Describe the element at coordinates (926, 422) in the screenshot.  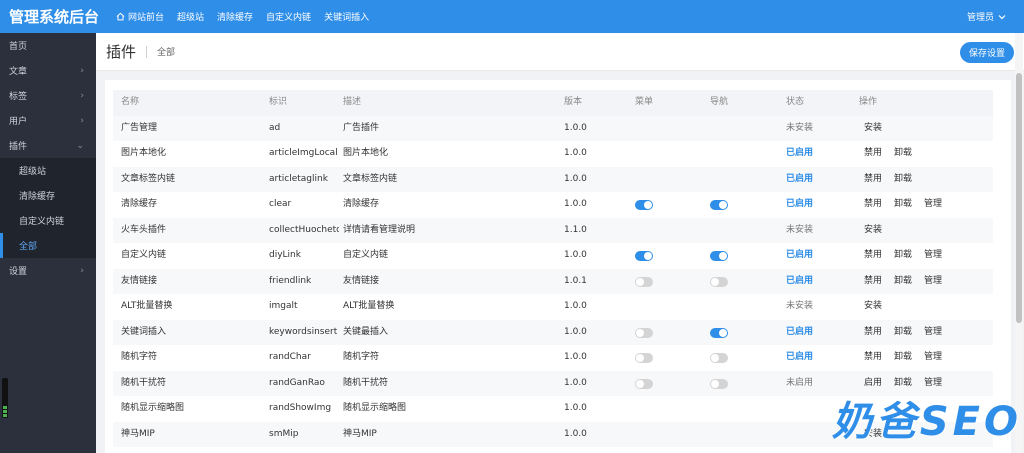
I see `watermark: 奶爸SEO` at that location.